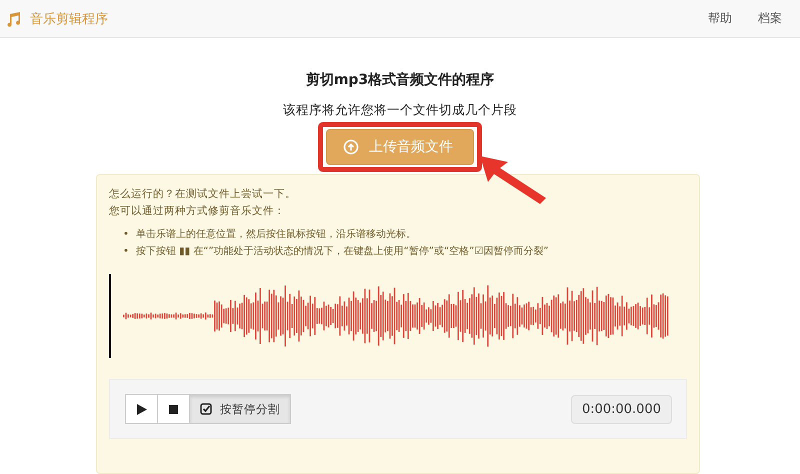  What do you see at coordinates (203, 194) in the screenshot?
I see `instruction-text: 怎么运行的？在测试文件上尝试一下。` at bounding box center [203, 194].